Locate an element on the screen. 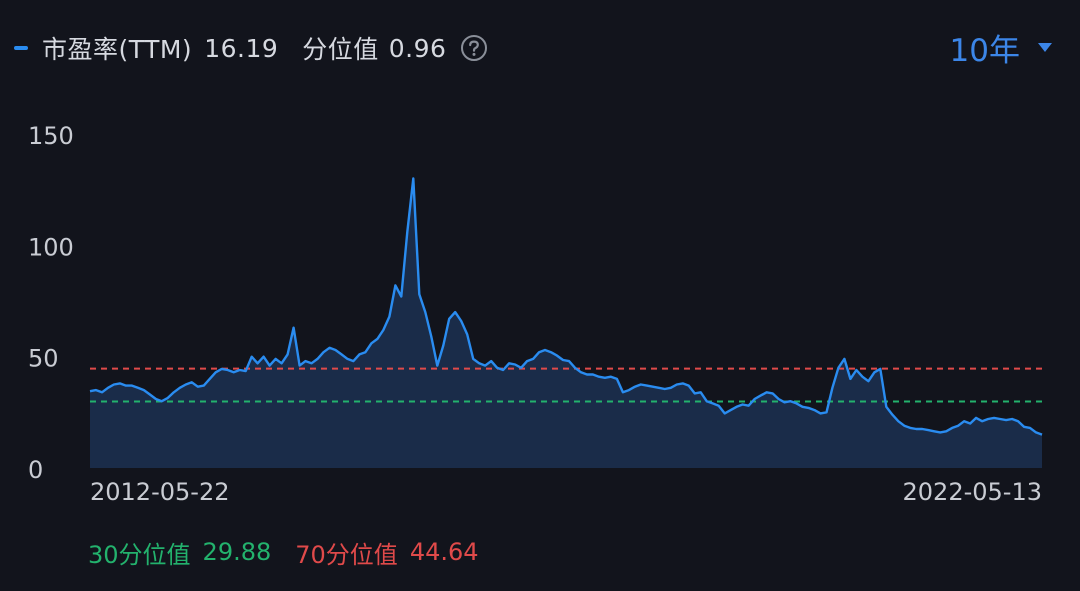 The width and height of the screenshot is (1080, 591). y-tick-label: 150 is located at coordinates (51, 136).